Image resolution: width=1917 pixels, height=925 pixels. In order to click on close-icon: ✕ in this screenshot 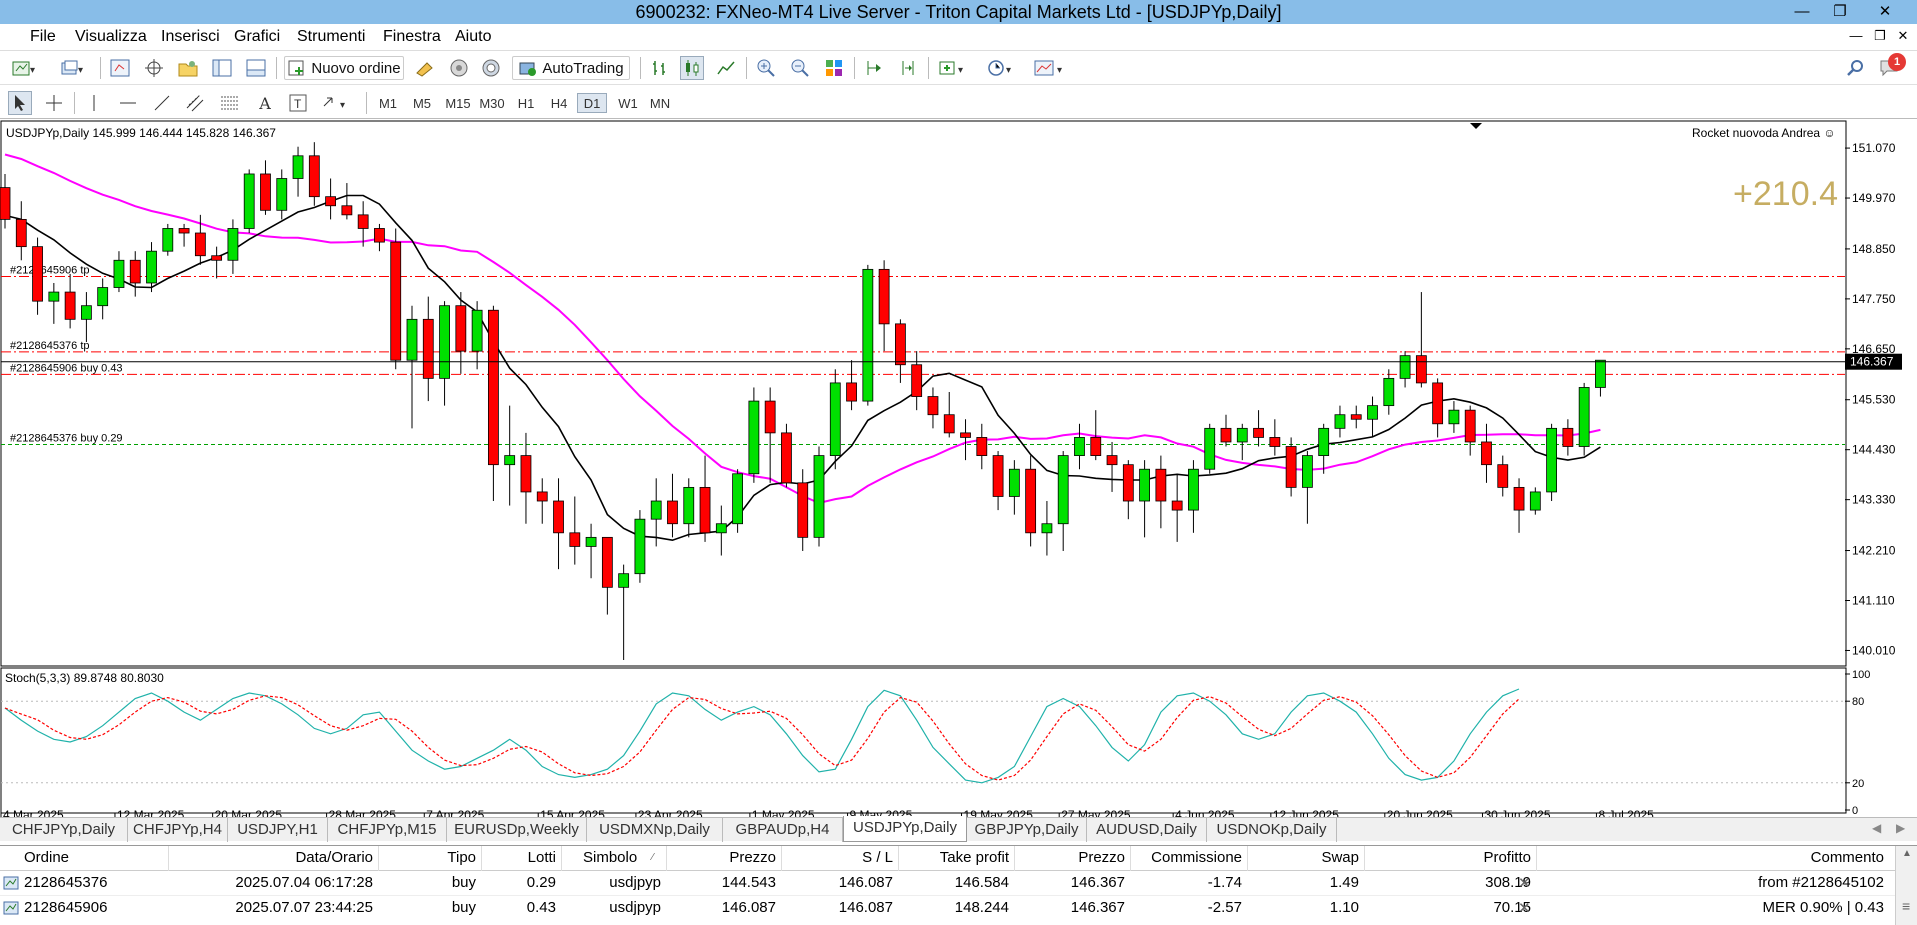, I will do `click(1885, 11)`.